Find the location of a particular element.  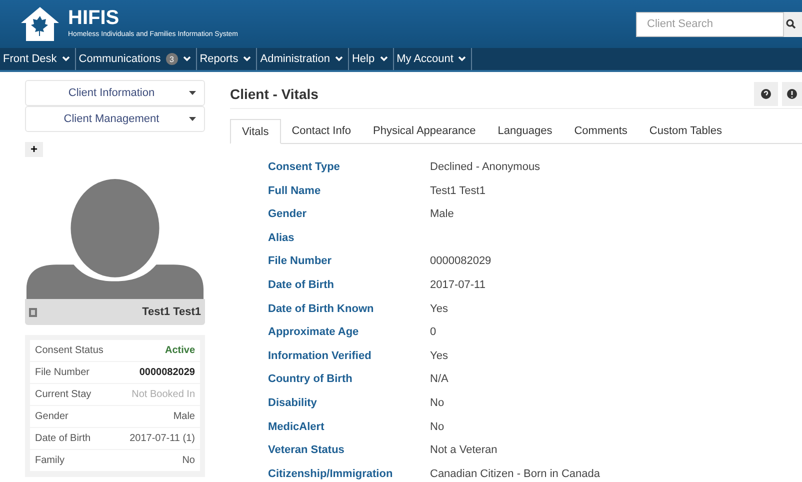

add-button: + is located at coordinates (34, 149).